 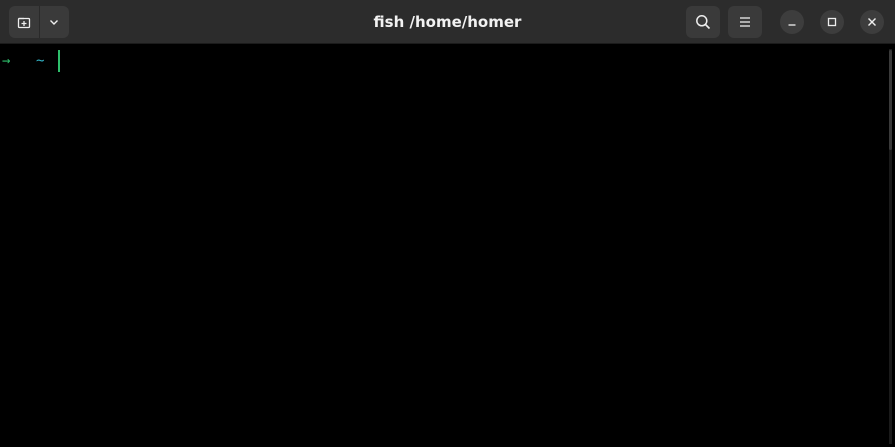 I want to click on hamburger-menu-icon, so click(x=745, y=22).